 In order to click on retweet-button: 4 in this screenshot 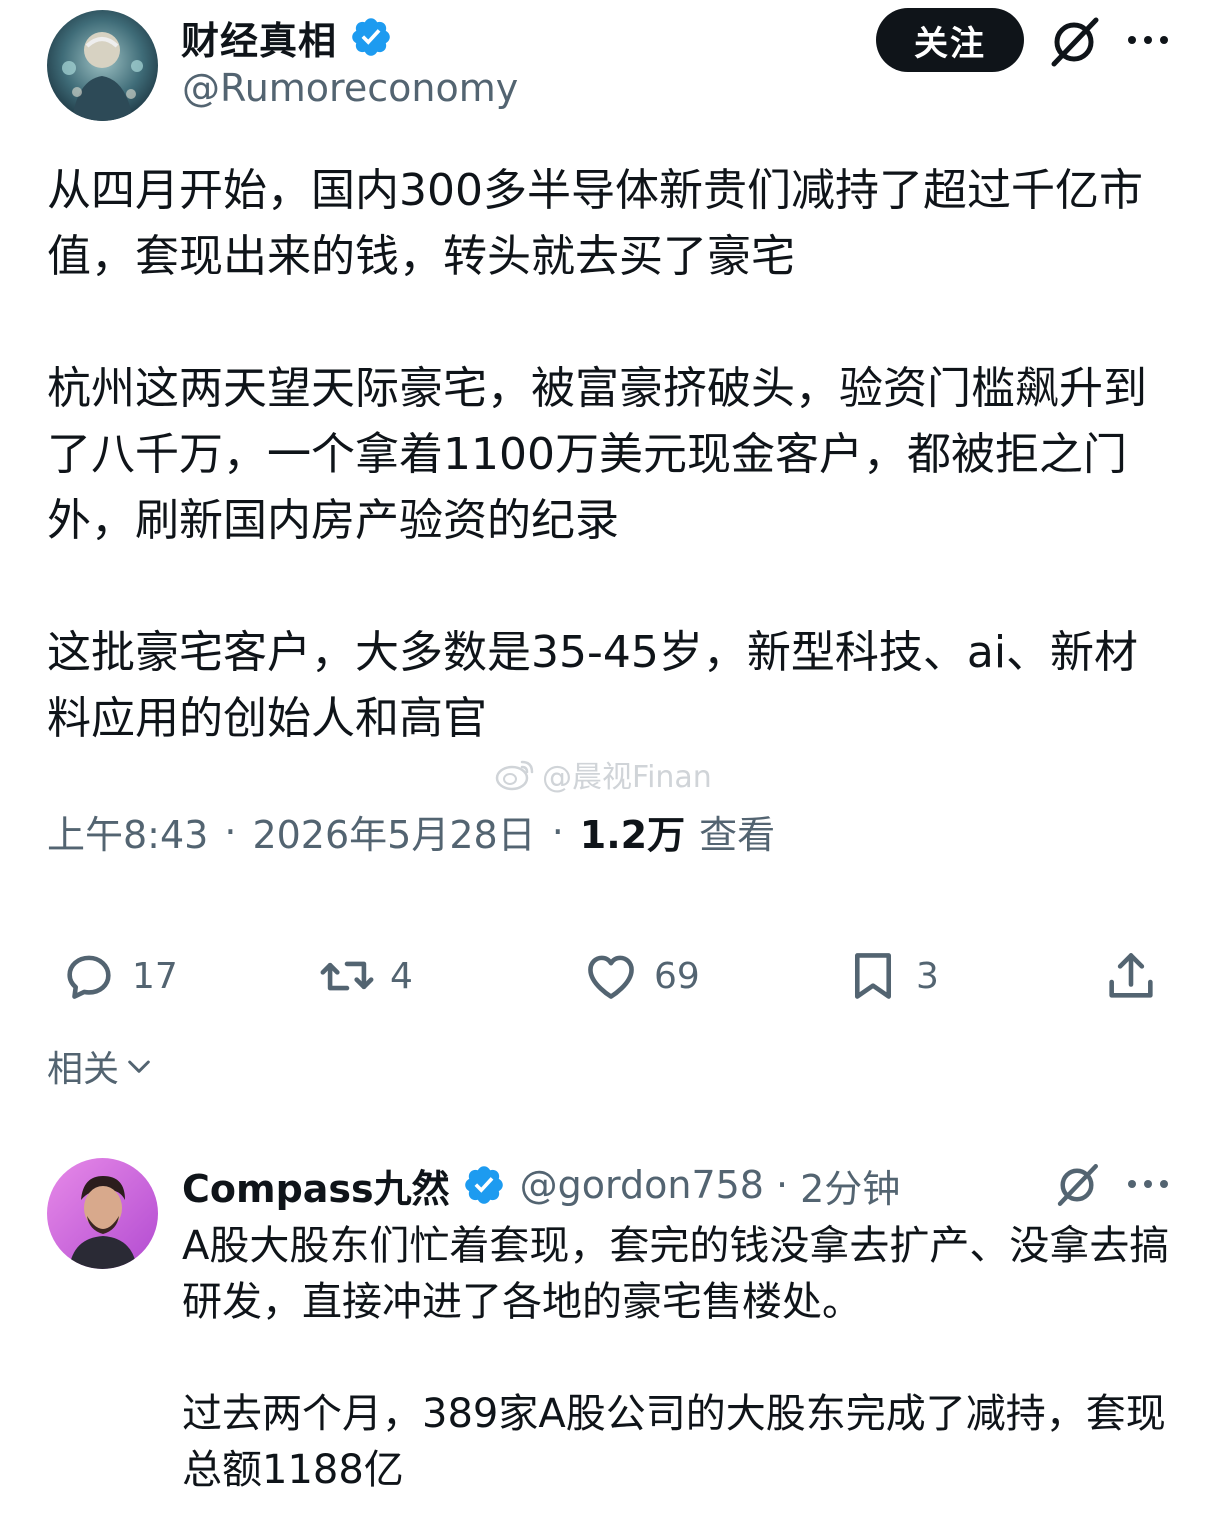, I will do `click(365, 976)`.